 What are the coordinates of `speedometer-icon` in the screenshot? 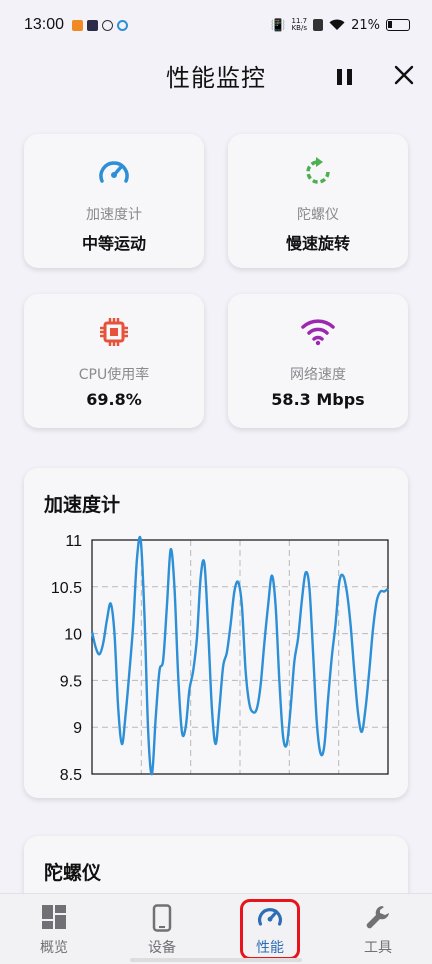 It's located at (114, 172).